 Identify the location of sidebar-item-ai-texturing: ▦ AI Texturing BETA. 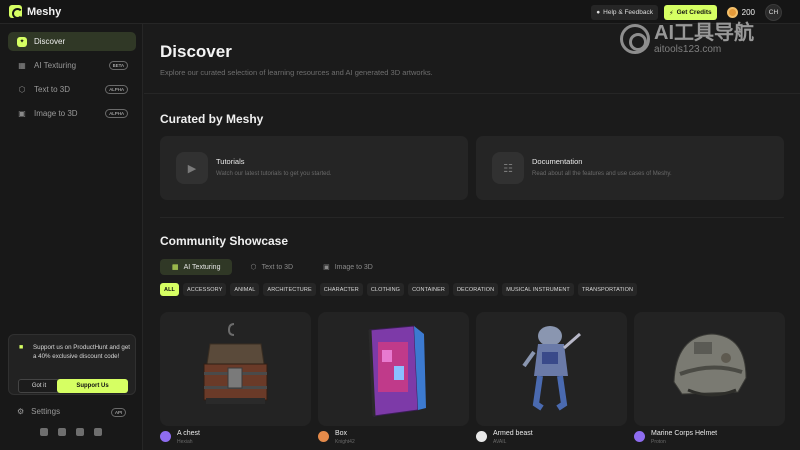
(72, 65).